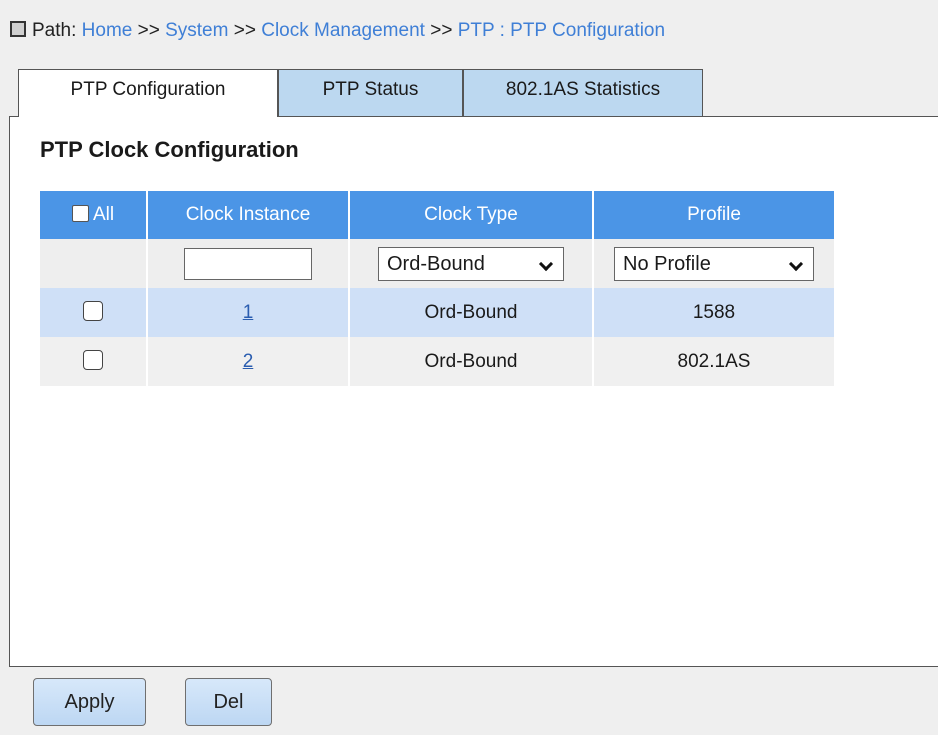 This screenshot has width=938, height=735. I want to click on select-all-checkbox, so click(80, 213).